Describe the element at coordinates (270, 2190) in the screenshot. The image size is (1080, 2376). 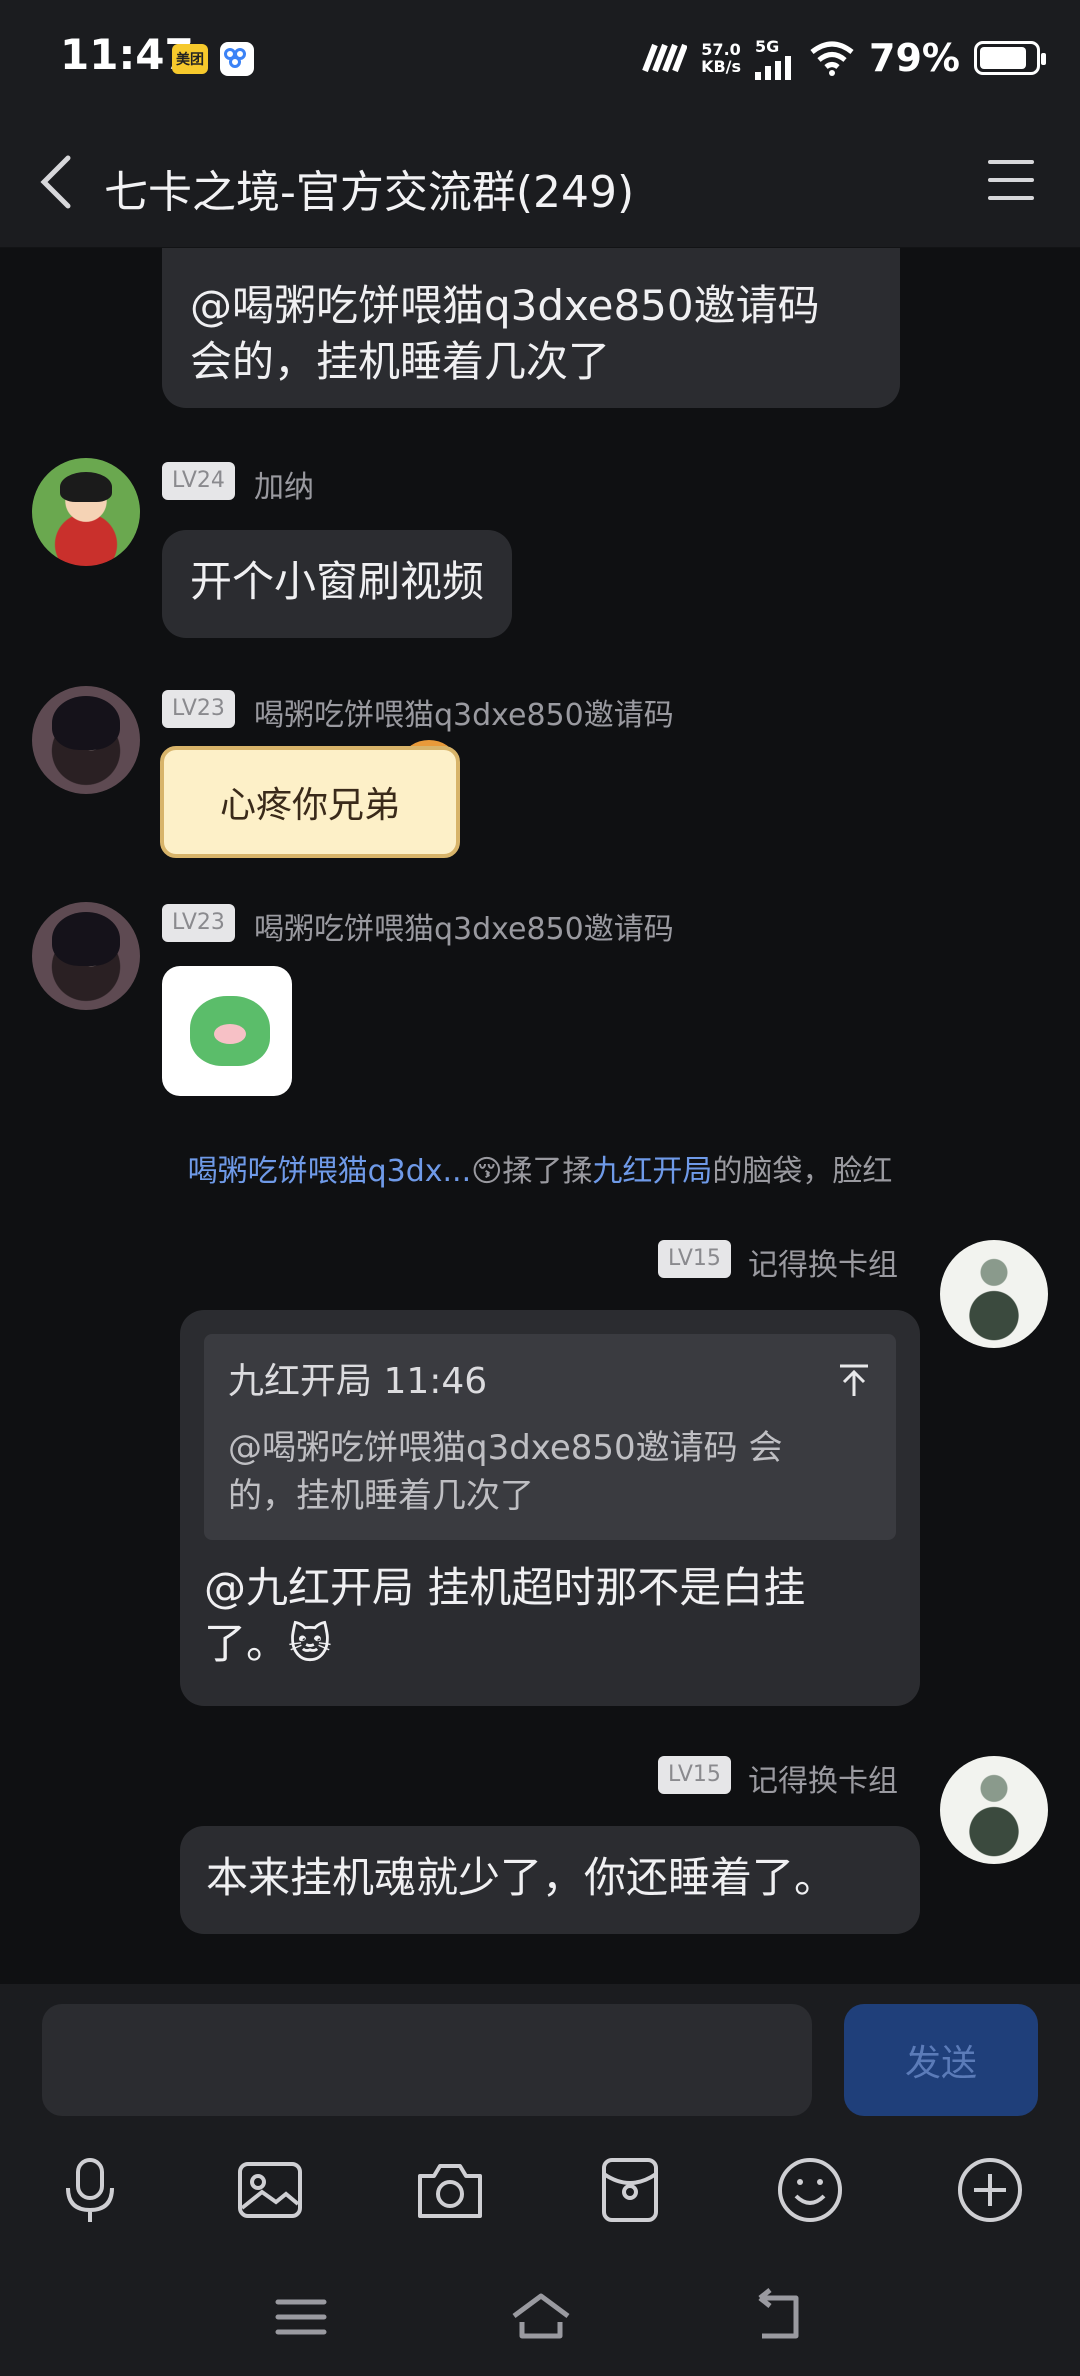
I see `image-icon` at that location.